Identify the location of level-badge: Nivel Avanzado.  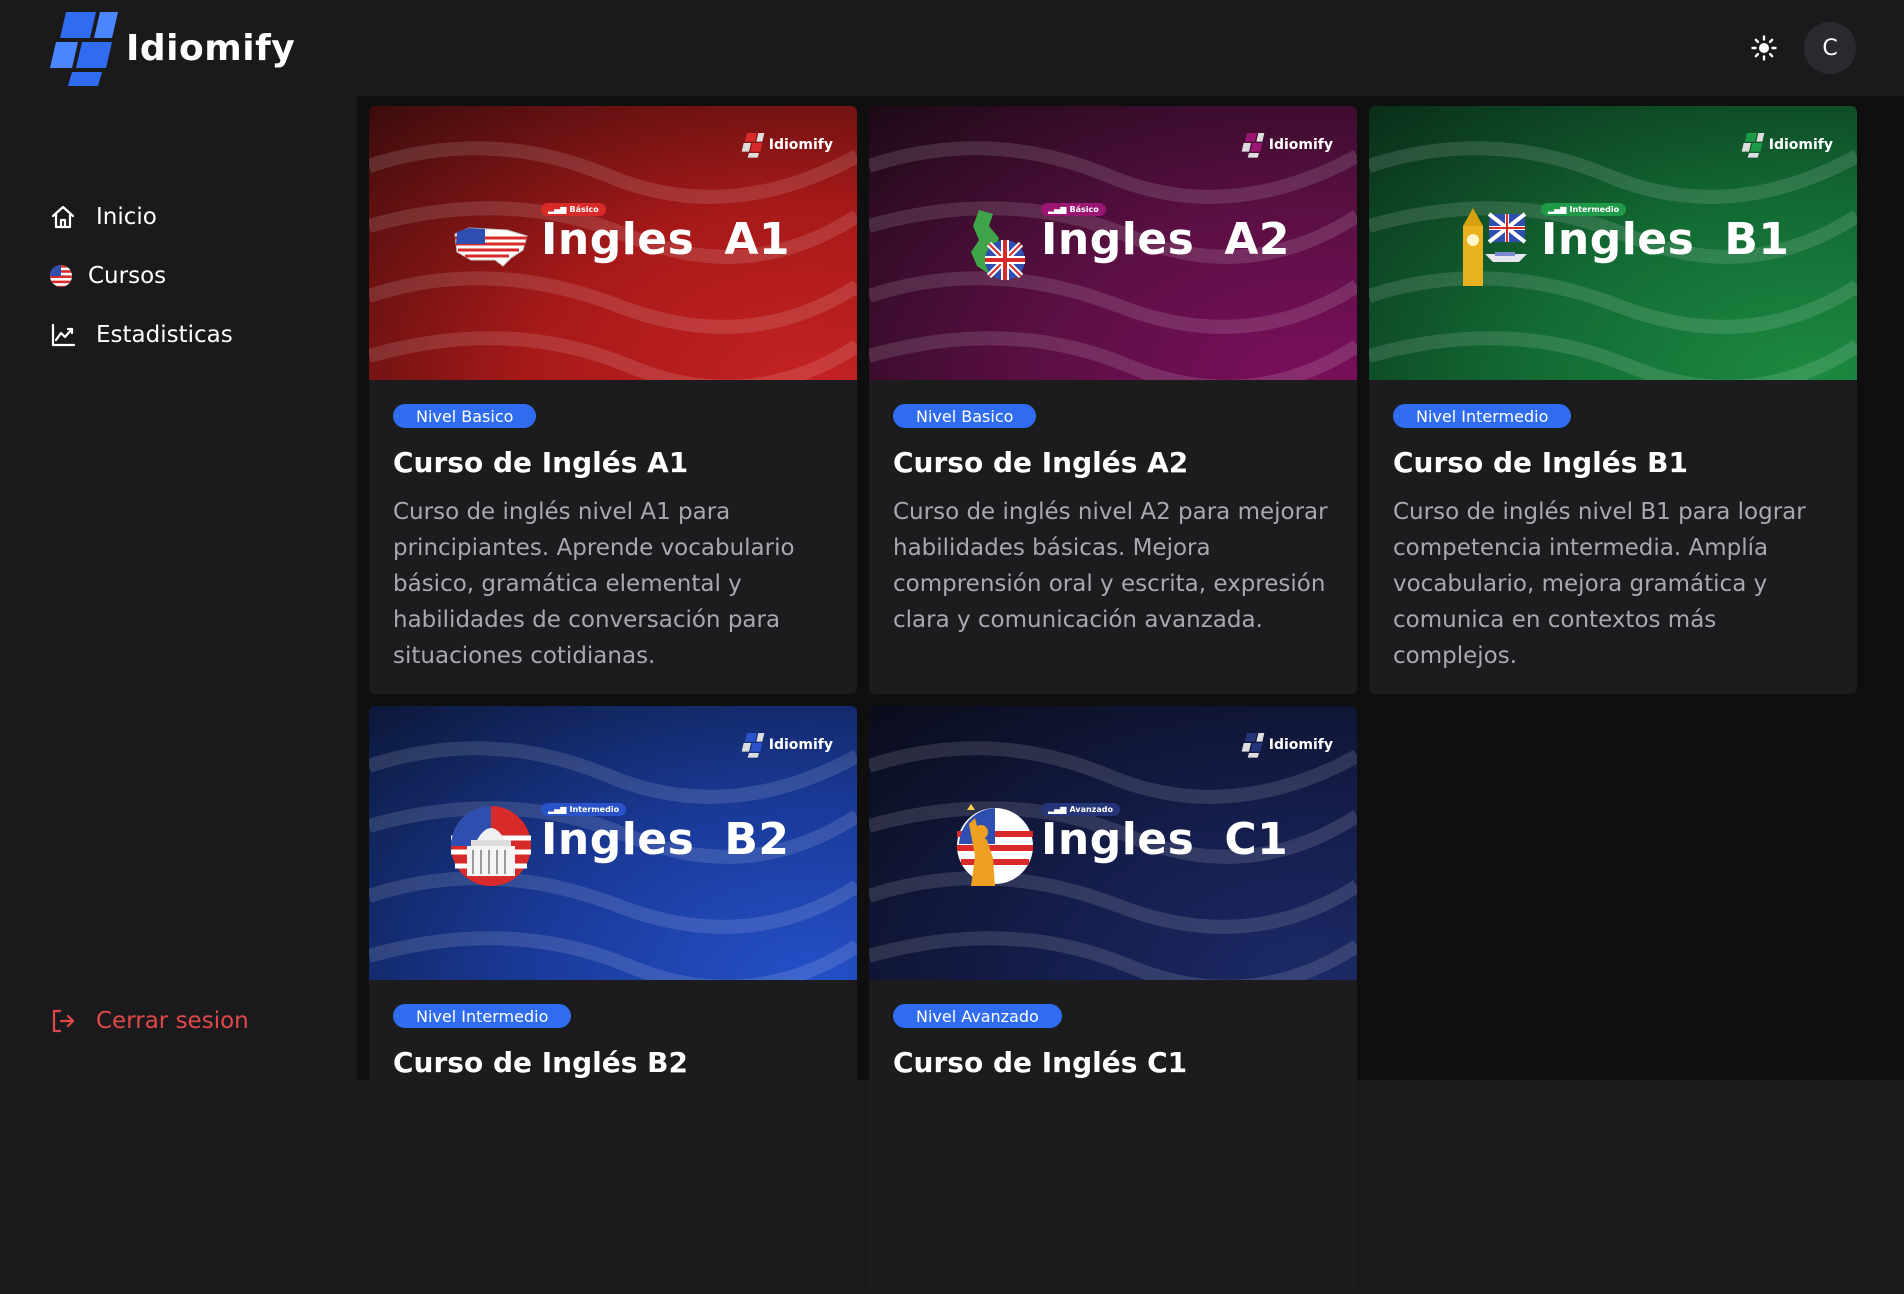
(977, 1016).